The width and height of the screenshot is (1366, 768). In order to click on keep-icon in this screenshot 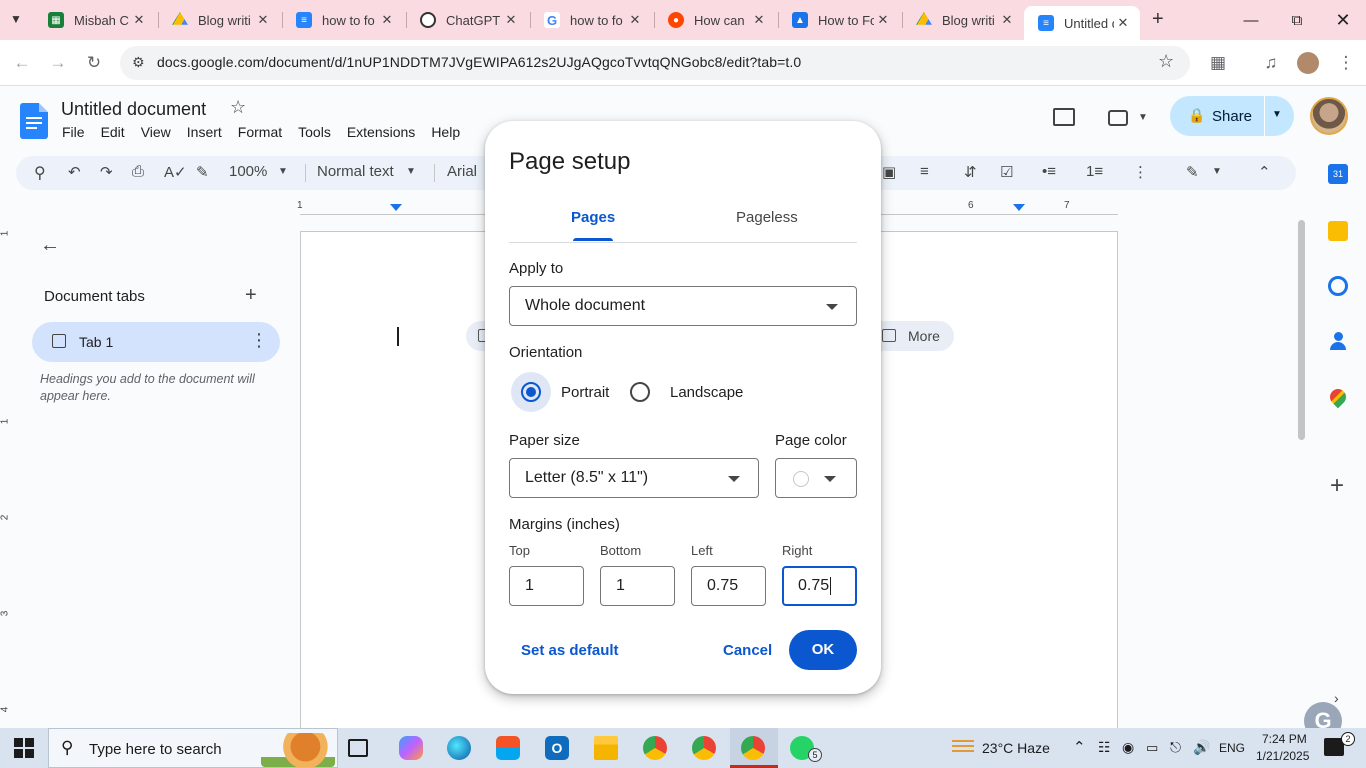, I will do `click(1338, 231)`.